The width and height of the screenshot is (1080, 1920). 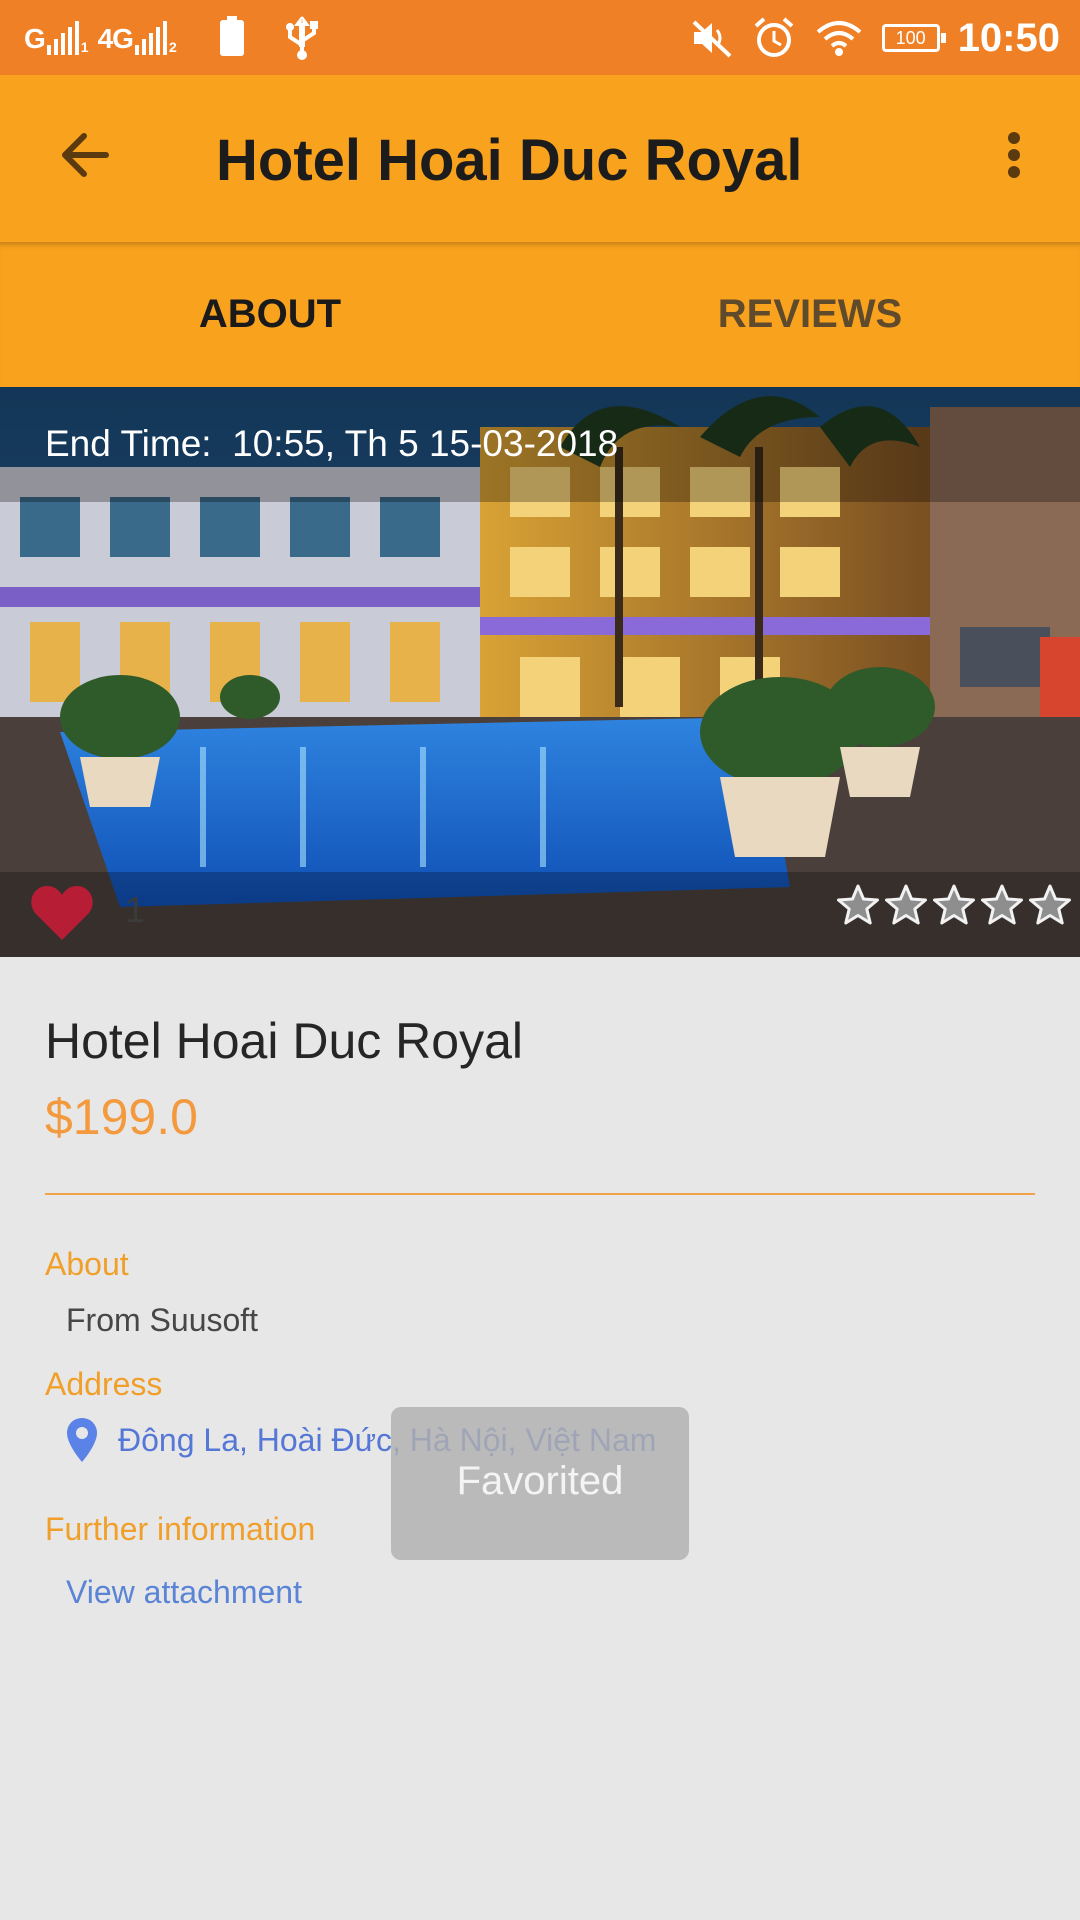 I want to click on end-time: End Time: 10:55, Th 5 15-03-2018, so click(x=331, y=444).